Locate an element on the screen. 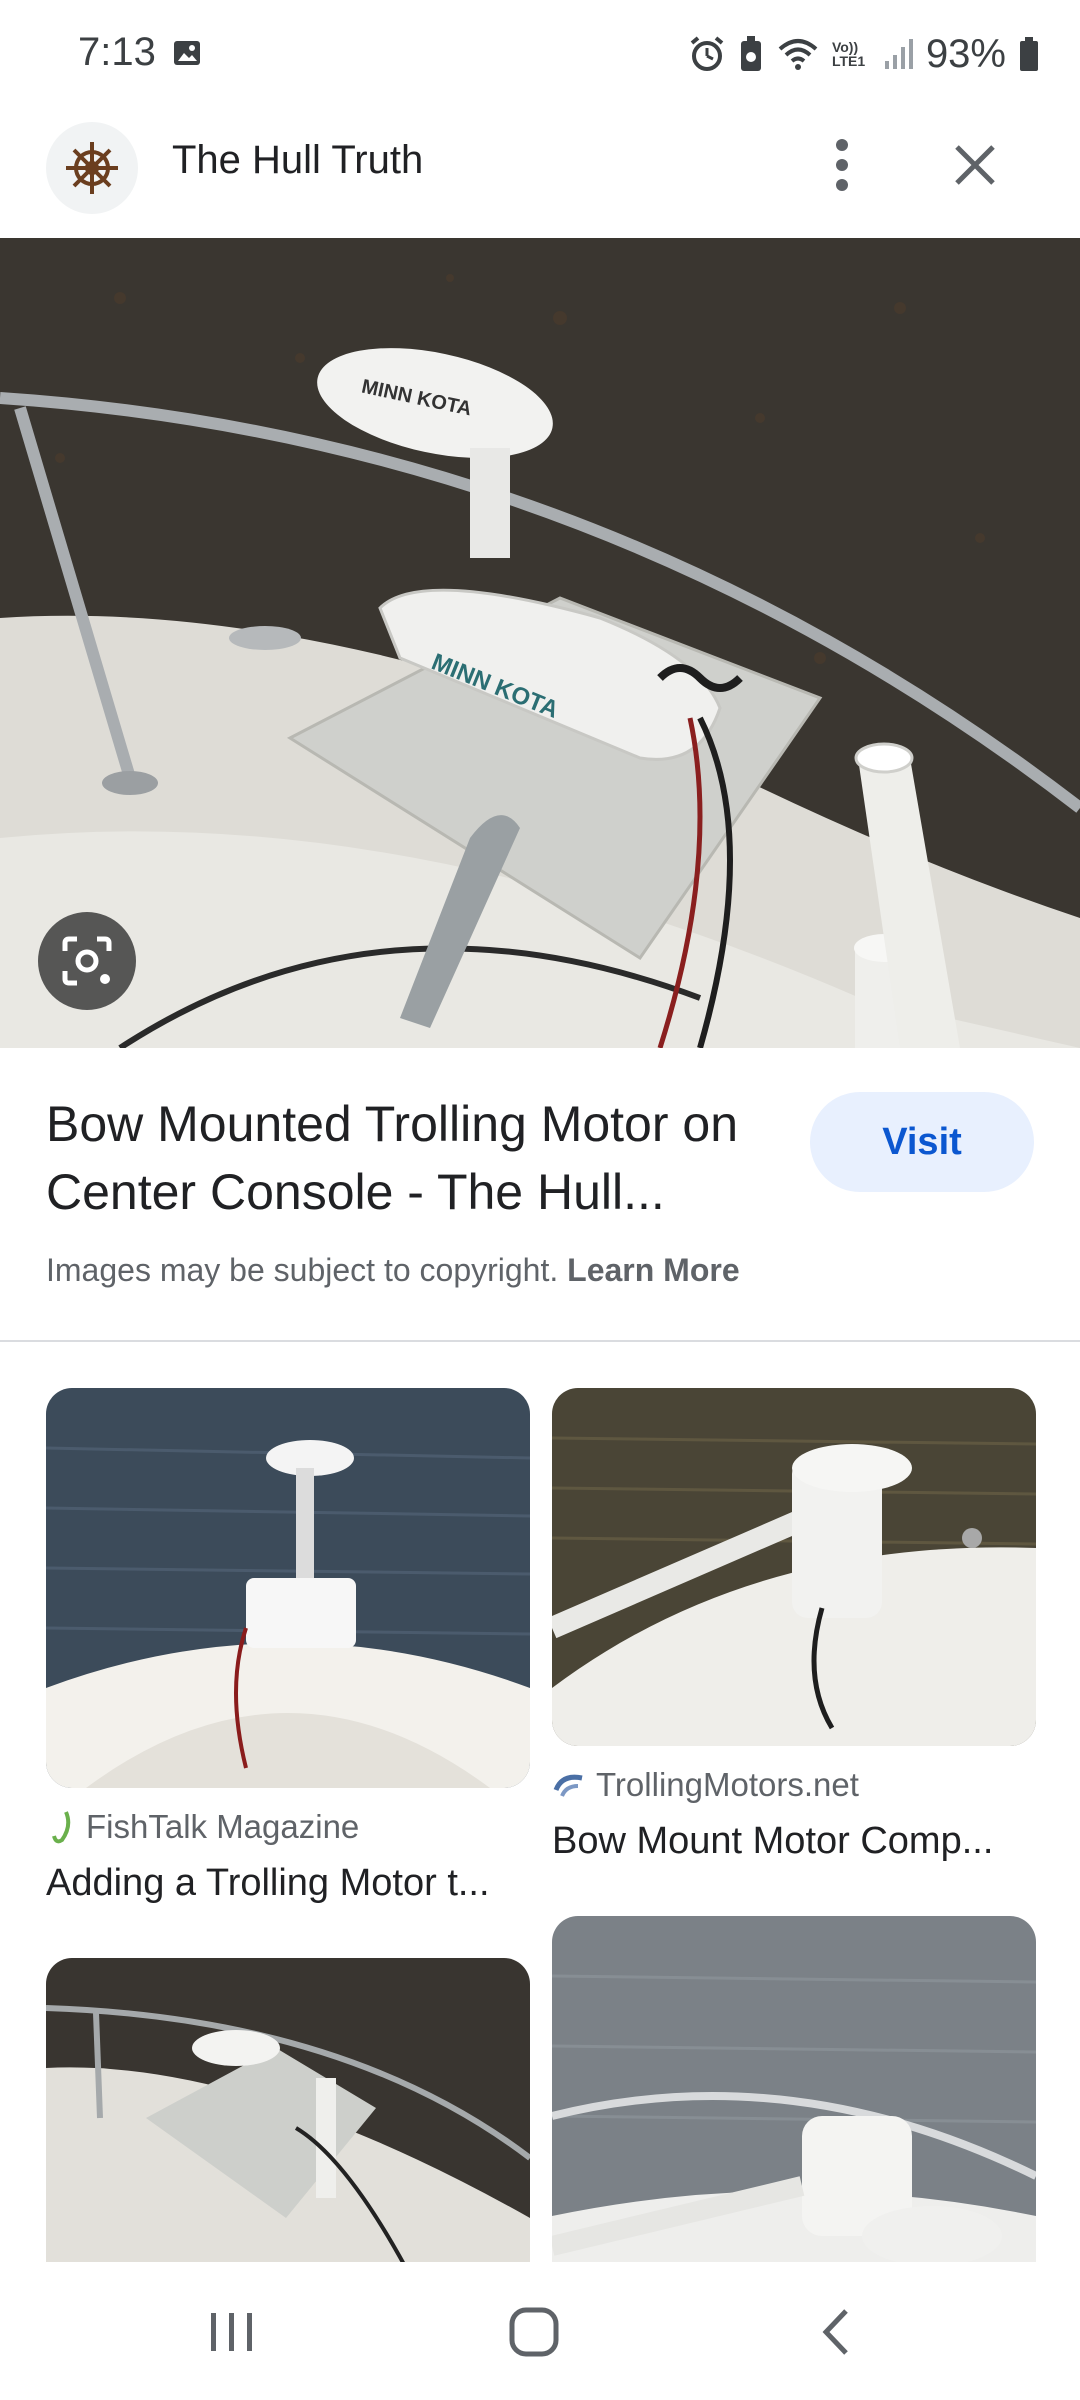 Image resolution: width=1080 pixels, height=2400 pixels. home-button is located at coordinates (534, 2332).